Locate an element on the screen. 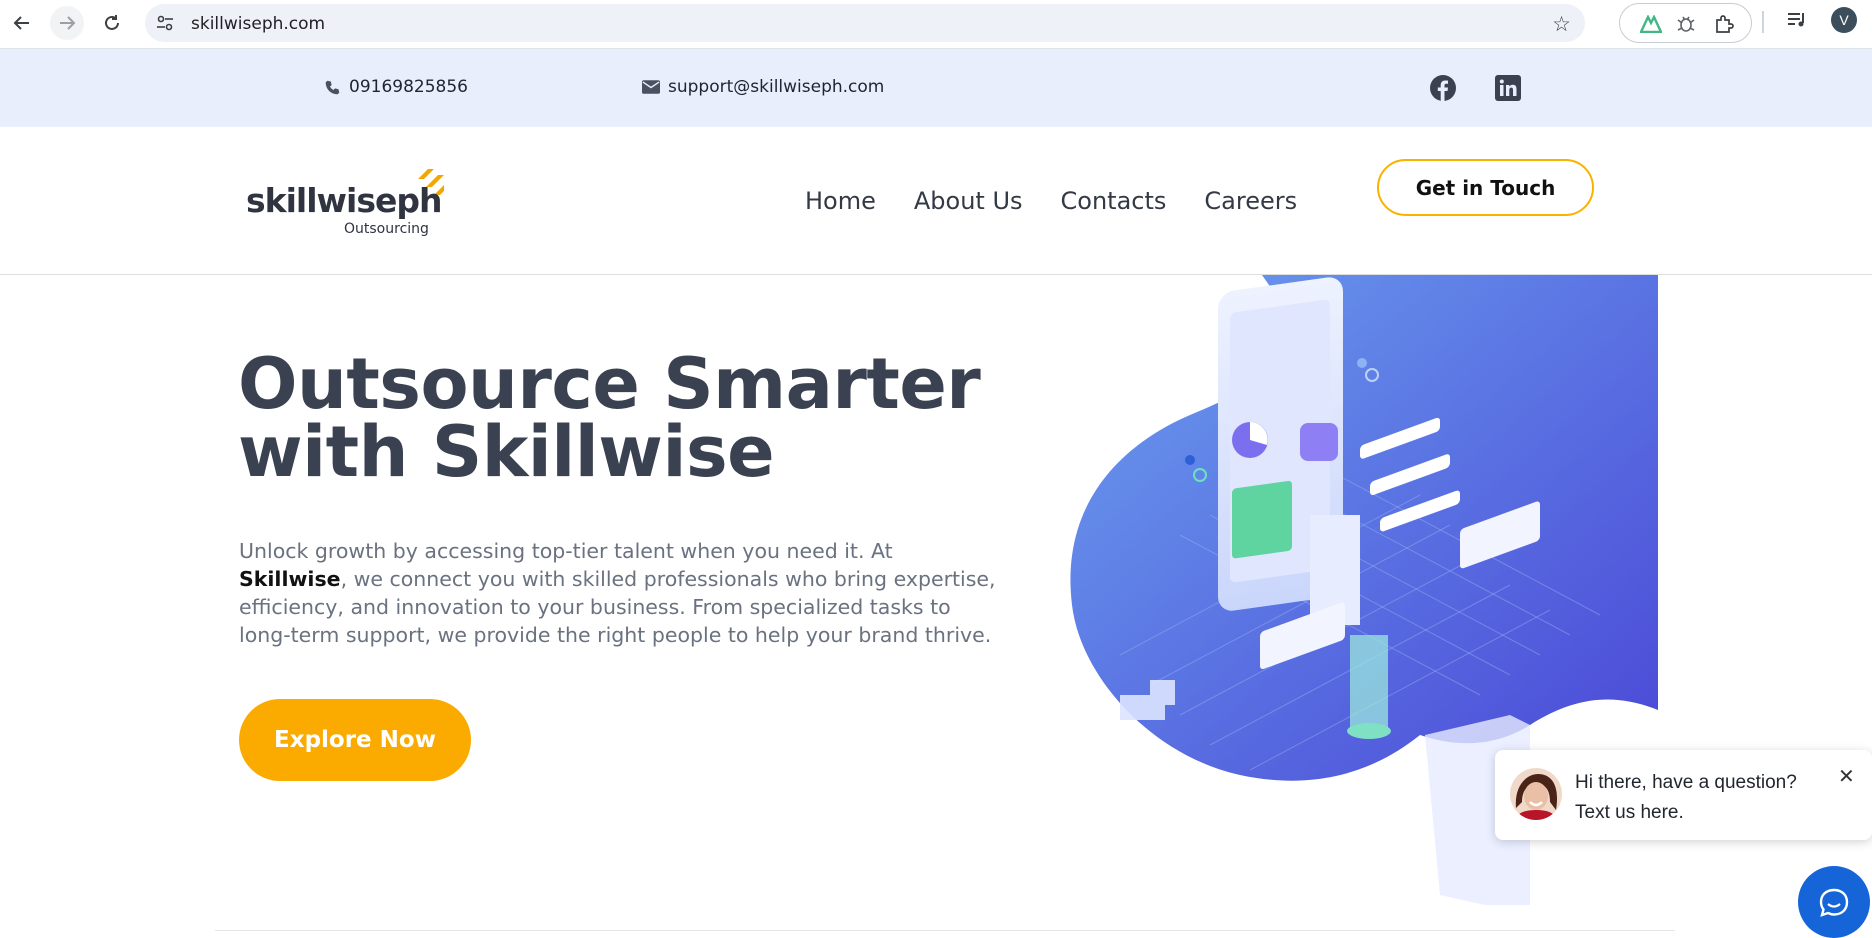 The image size is (1872, 938). phone-icon is located at coordinates (332, 87).